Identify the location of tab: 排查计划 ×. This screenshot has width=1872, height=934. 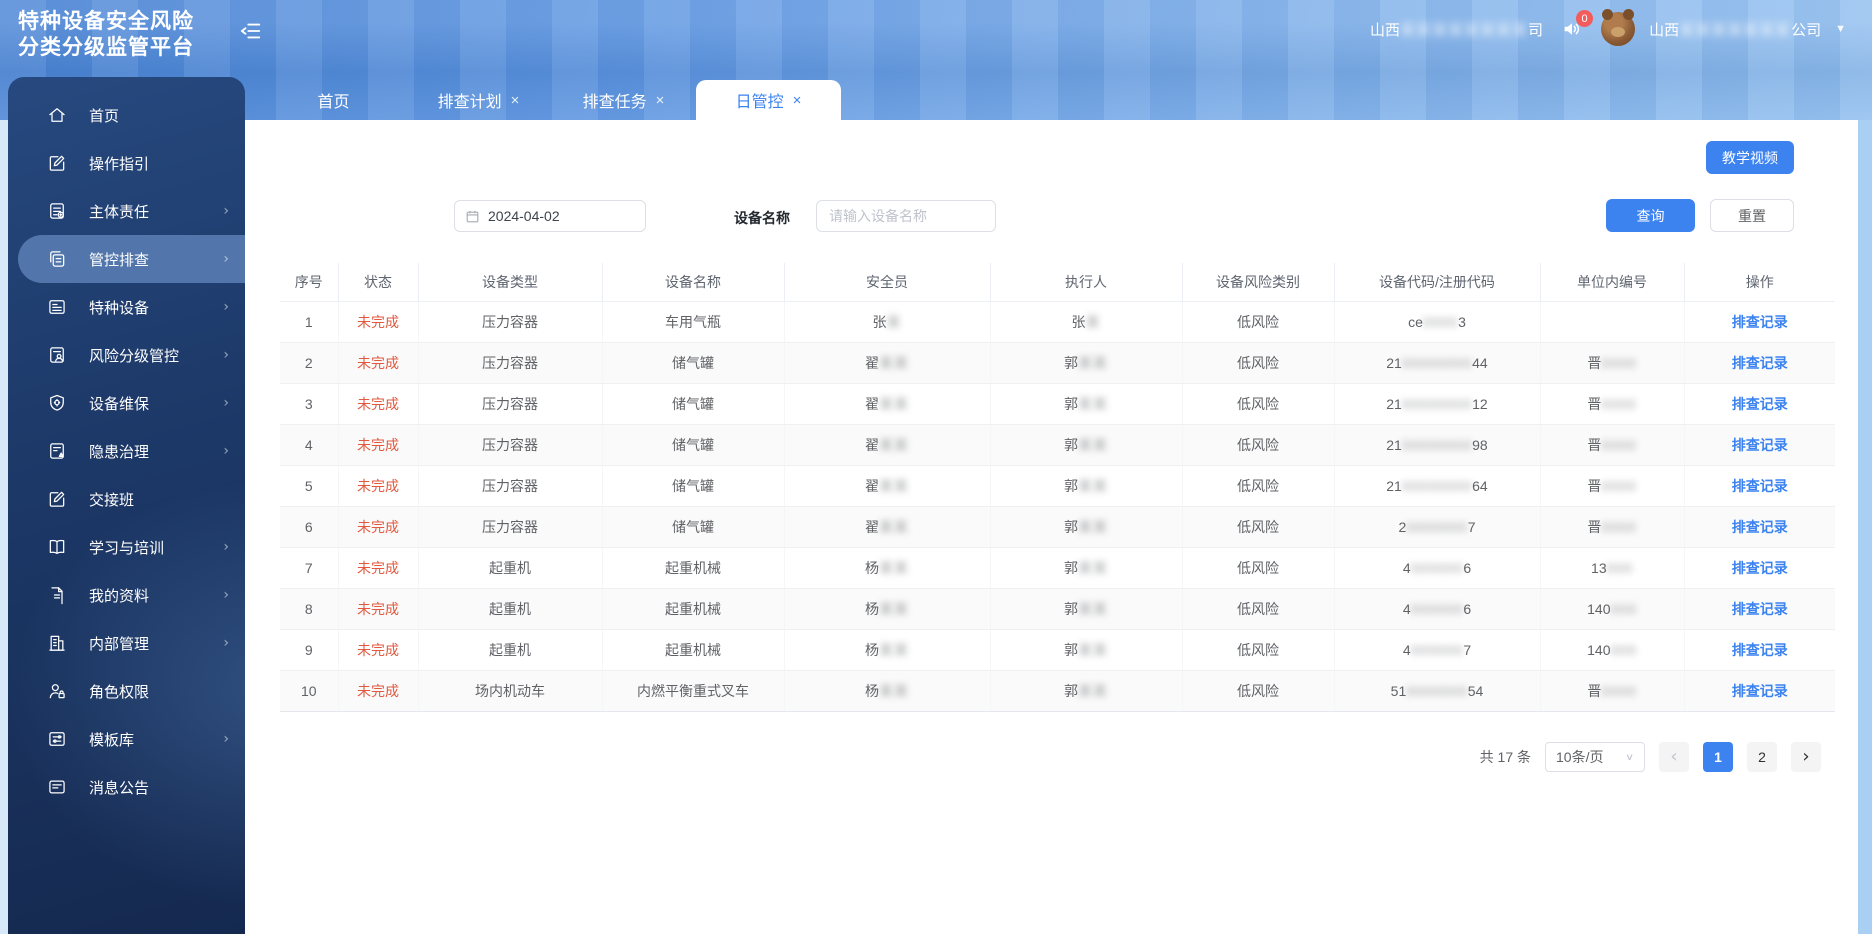
(478, 100).